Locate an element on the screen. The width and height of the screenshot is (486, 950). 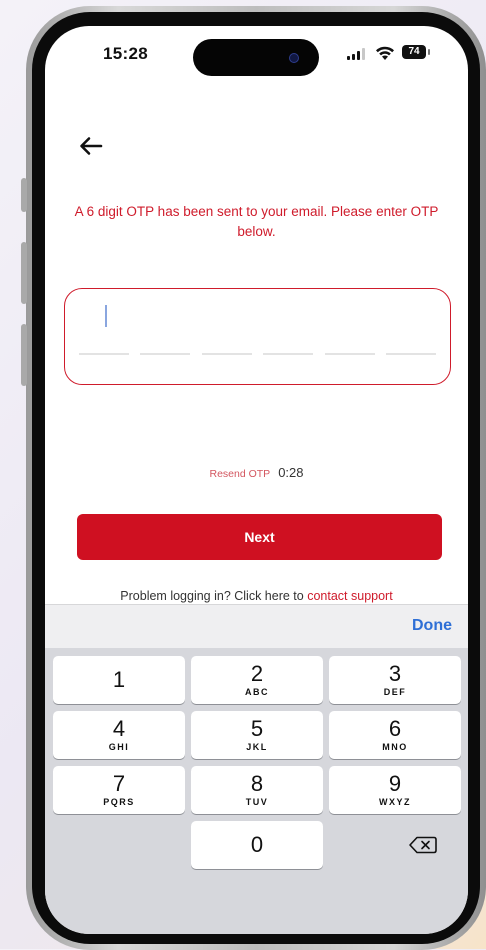
text-cursor is located at coordinates (106, 316).